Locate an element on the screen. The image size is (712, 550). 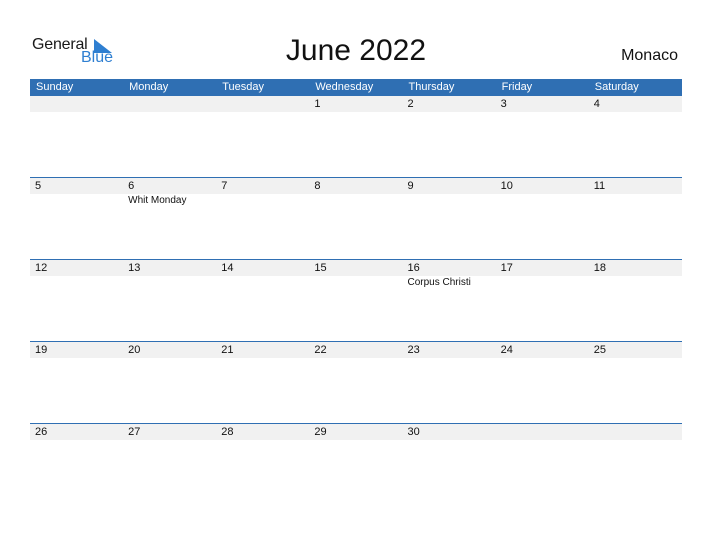
week-row: 12 13 14 15 16 17 18 Corpus Christi is located at coordinates (356, 300).